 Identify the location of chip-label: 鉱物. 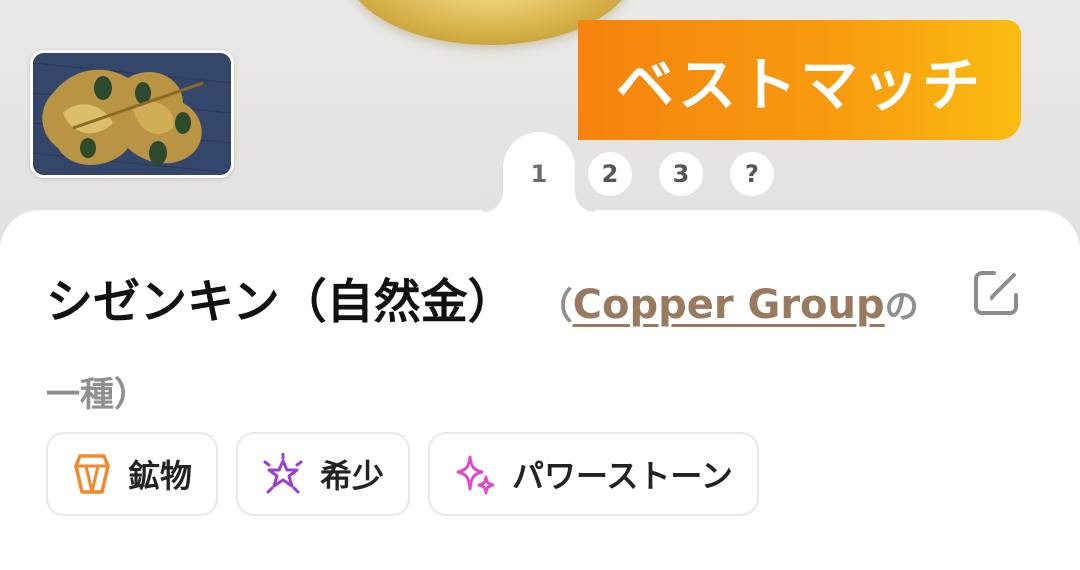
(160, 476).